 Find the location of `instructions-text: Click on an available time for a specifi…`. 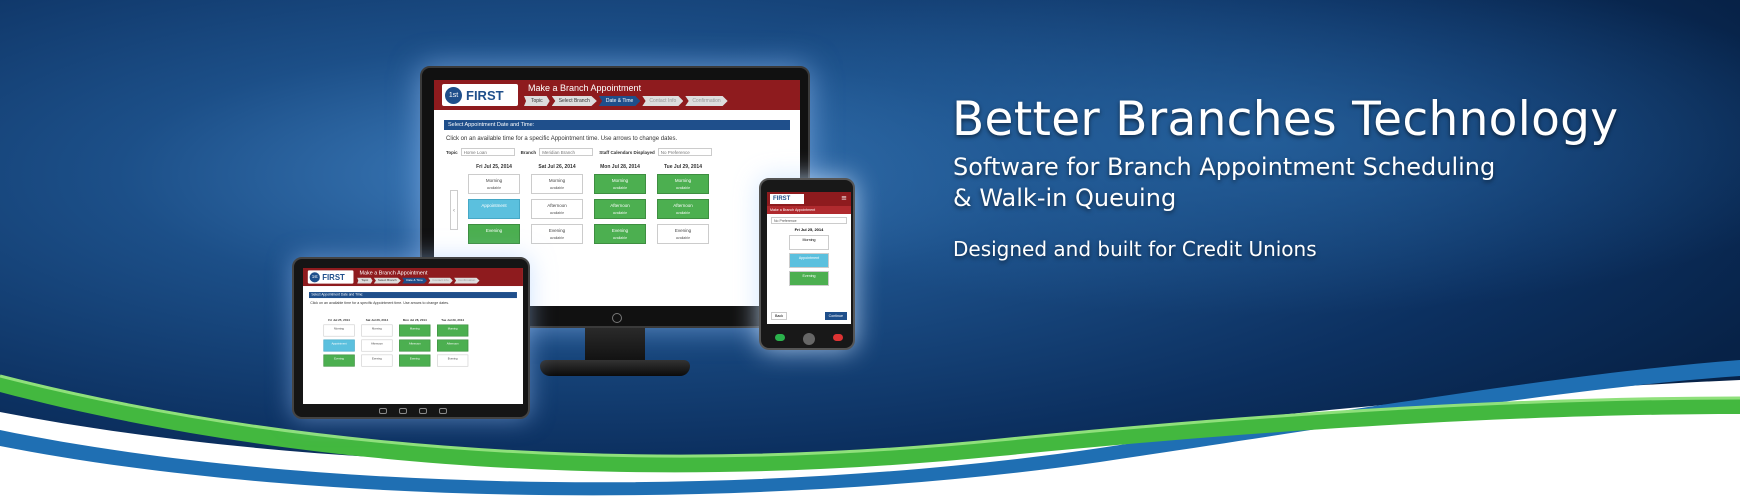

instructions-text: Click on an available time for a specifi… is located at coordinates (562, 139).